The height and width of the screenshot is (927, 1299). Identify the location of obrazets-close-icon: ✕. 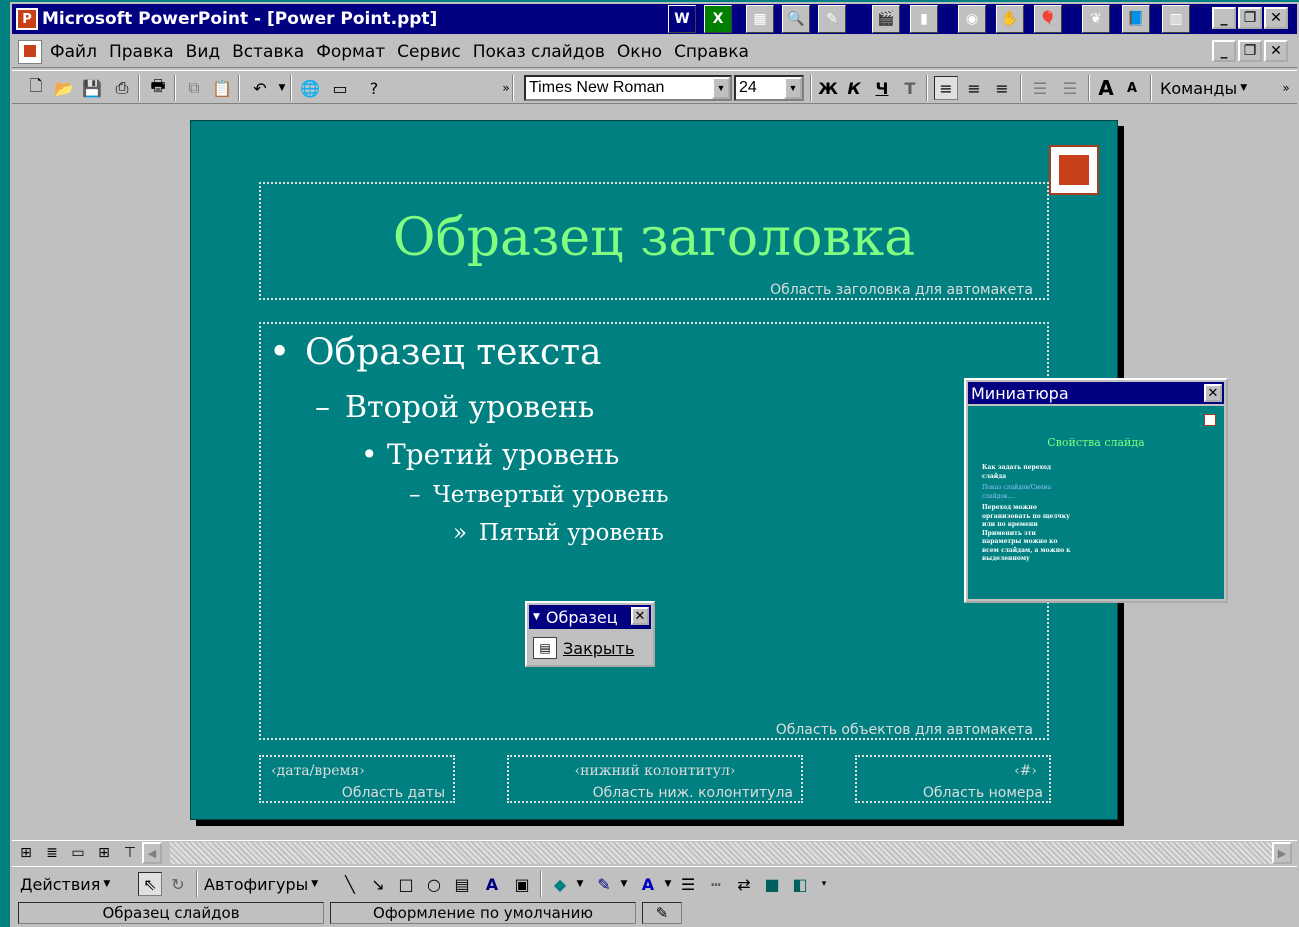
(640, 616).